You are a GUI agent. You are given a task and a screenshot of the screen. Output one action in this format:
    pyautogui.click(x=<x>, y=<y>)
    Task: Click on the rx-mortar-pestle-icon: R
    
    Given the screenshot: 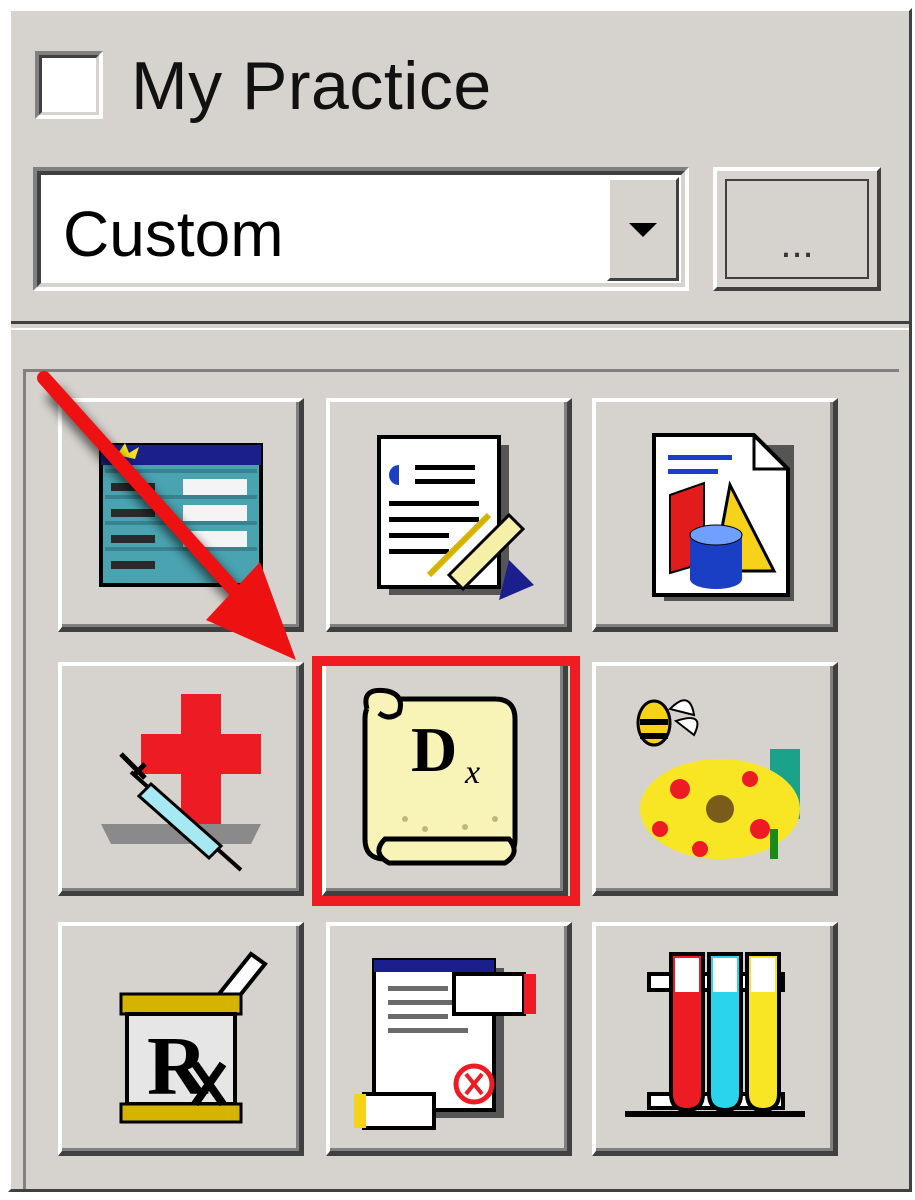 What is the action you would take?
    pyautogui.click(x=193, y=1036)
    